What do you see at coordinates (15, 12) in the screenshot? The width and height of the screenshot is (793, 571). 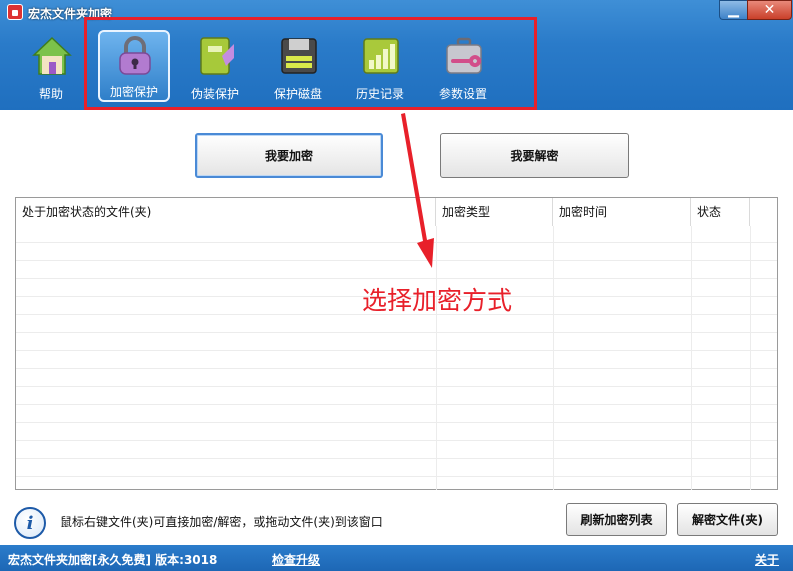 I see `app-lock-icon` at bounding box center [15, 12].